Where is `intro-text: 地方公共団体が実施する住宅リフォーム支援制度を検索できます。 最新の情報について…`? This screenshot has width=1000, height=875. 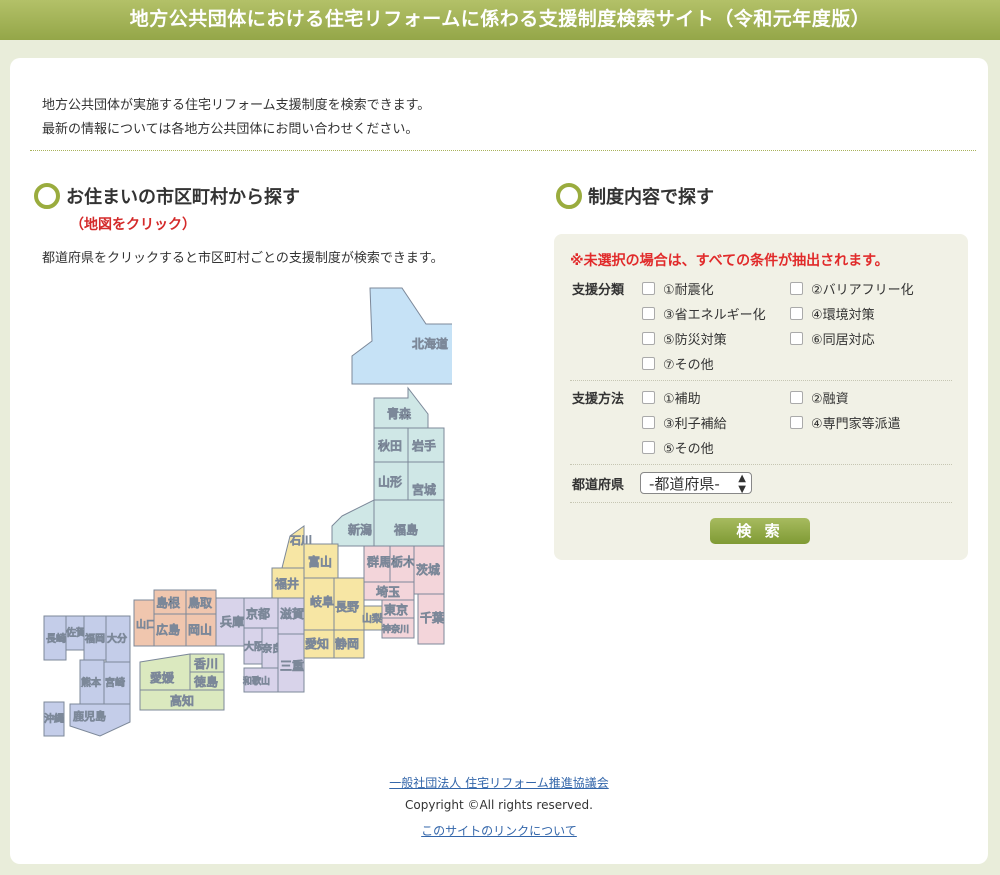 intro-text: 地方公共団体が実施する住宅リフォーム支援制度を検索できます。 最新の情報について… is located at coordinates (236, 118).